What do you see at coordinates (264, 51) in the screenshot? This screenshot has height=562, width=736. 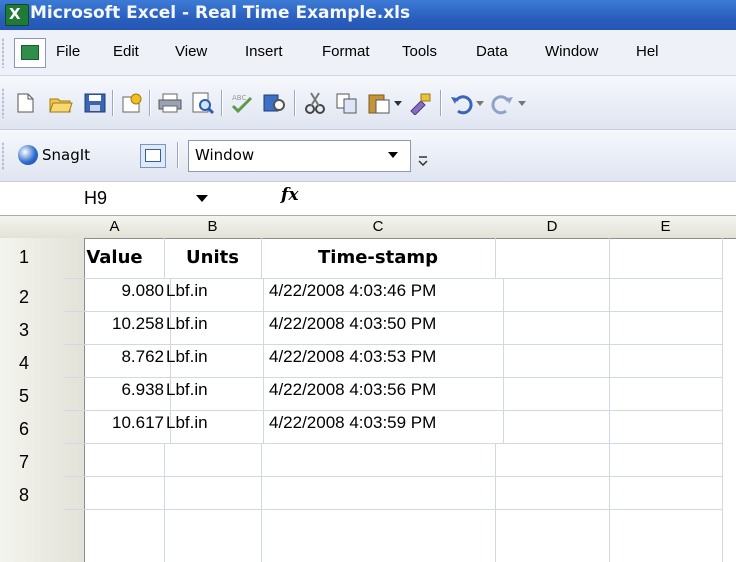 I see `menu-insert: Insert` at bounding box center [264, 51].